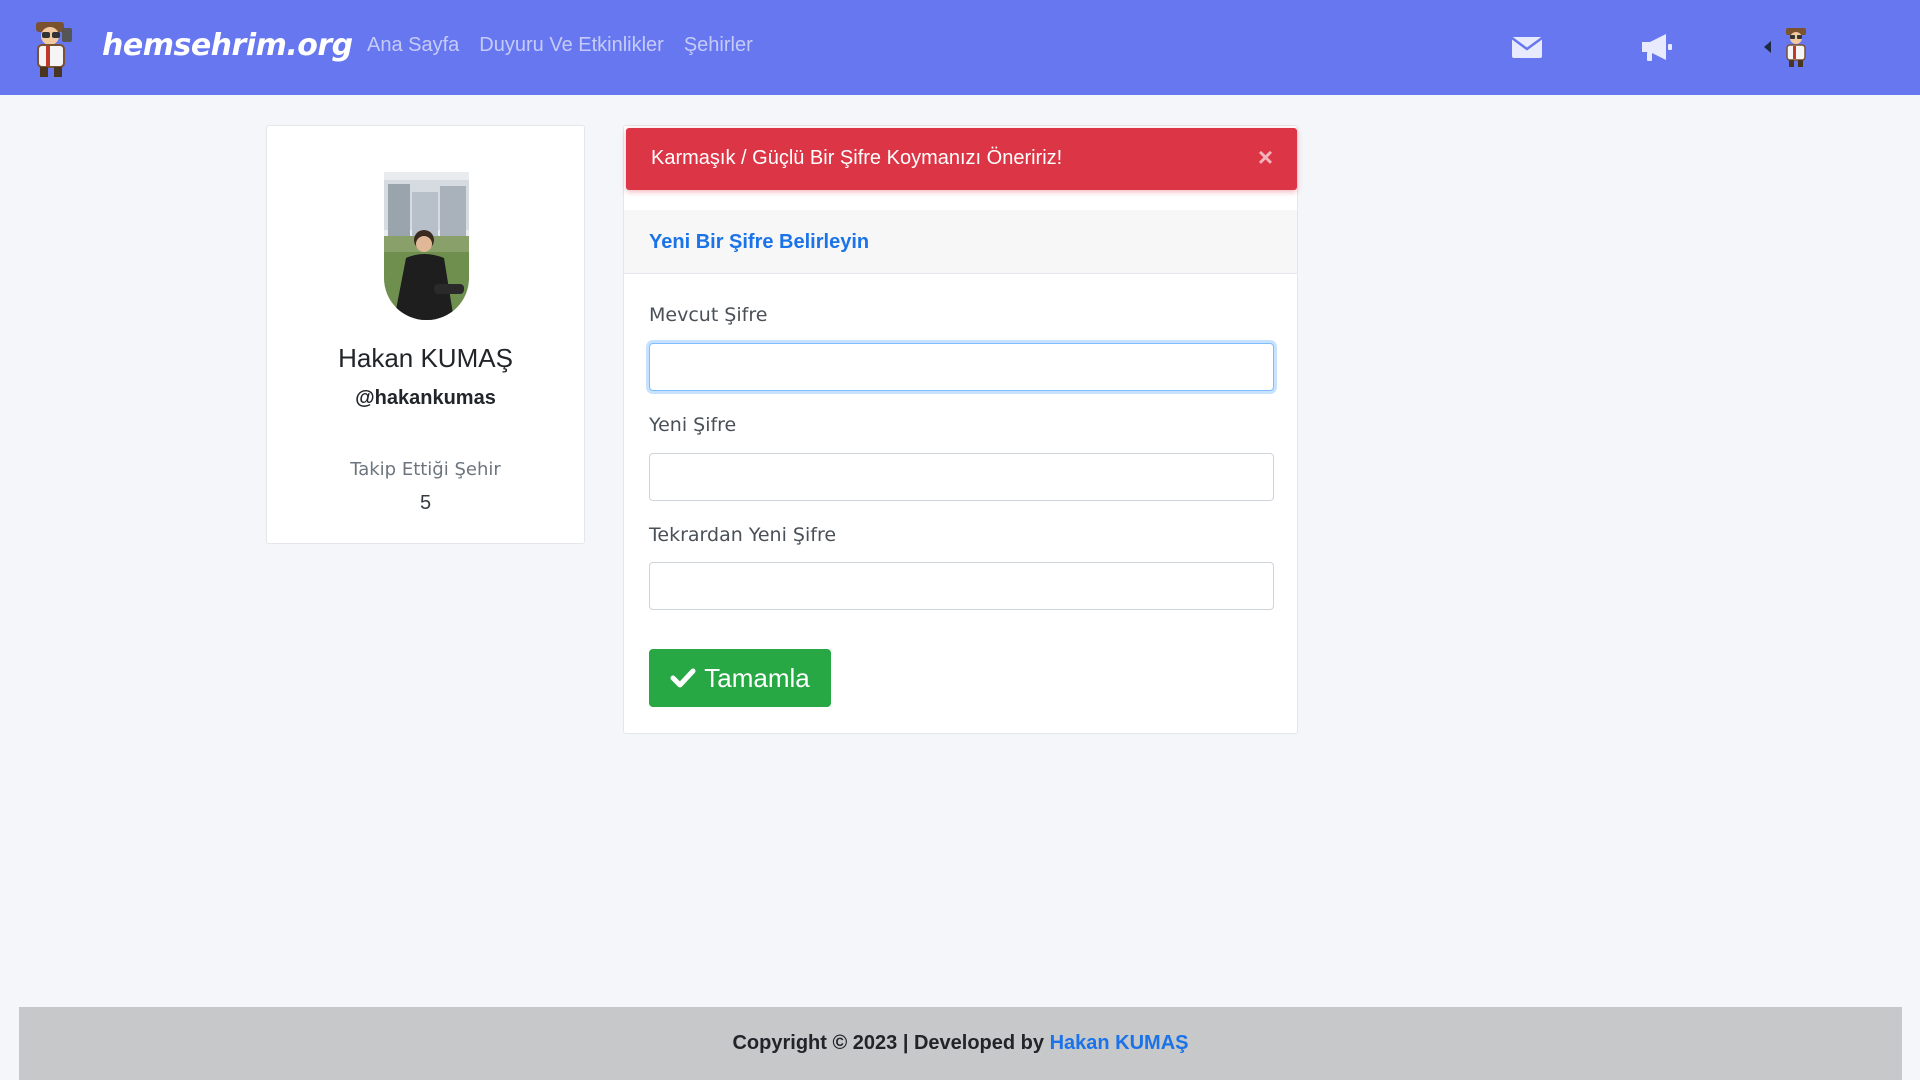  I want to click on submit-button-label: Tamamla, so click(757, 677).